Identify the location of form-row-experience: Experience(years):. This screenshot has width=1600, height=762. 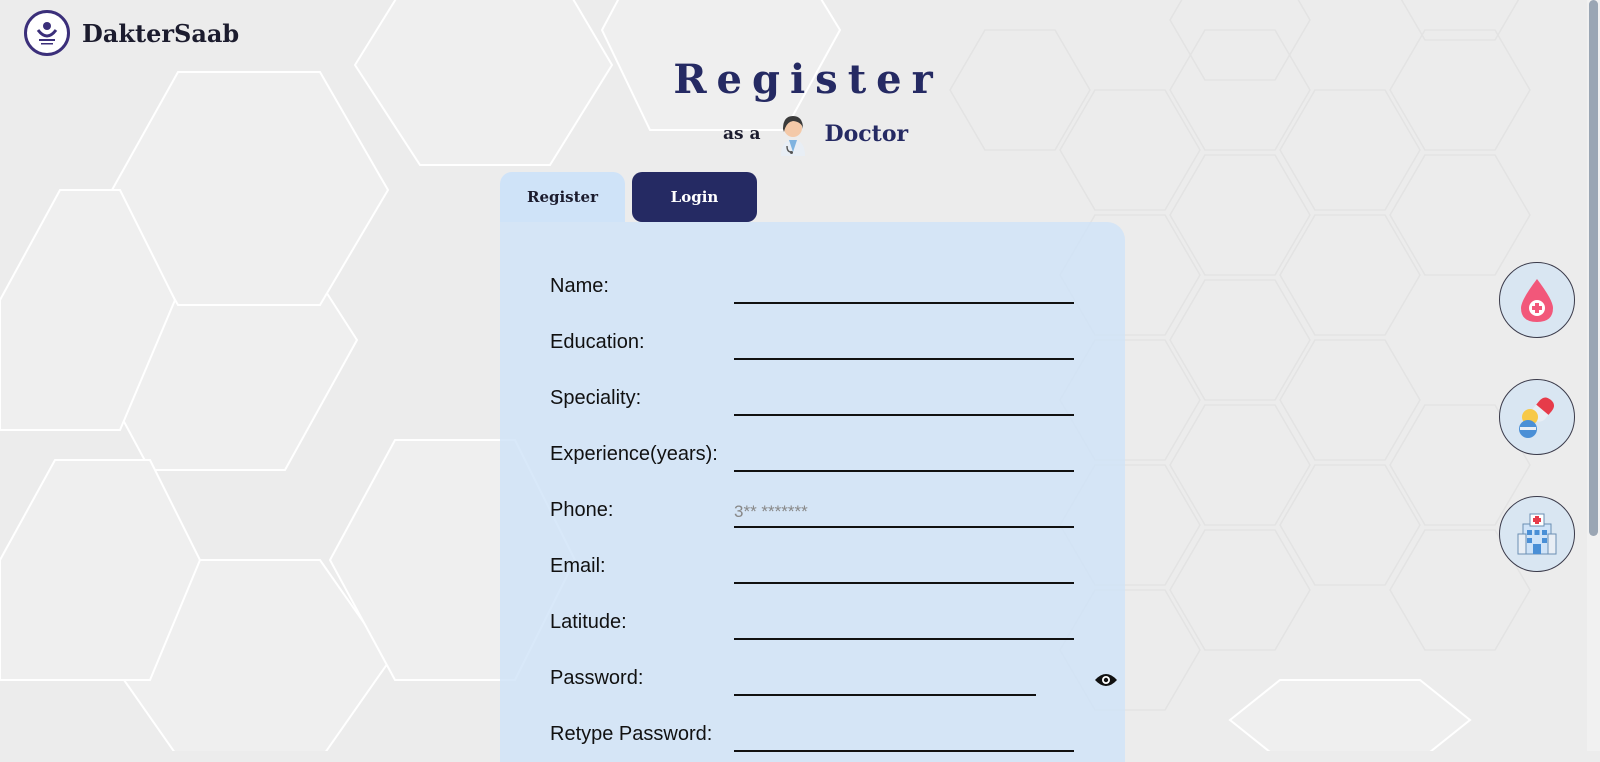
(812, 452).